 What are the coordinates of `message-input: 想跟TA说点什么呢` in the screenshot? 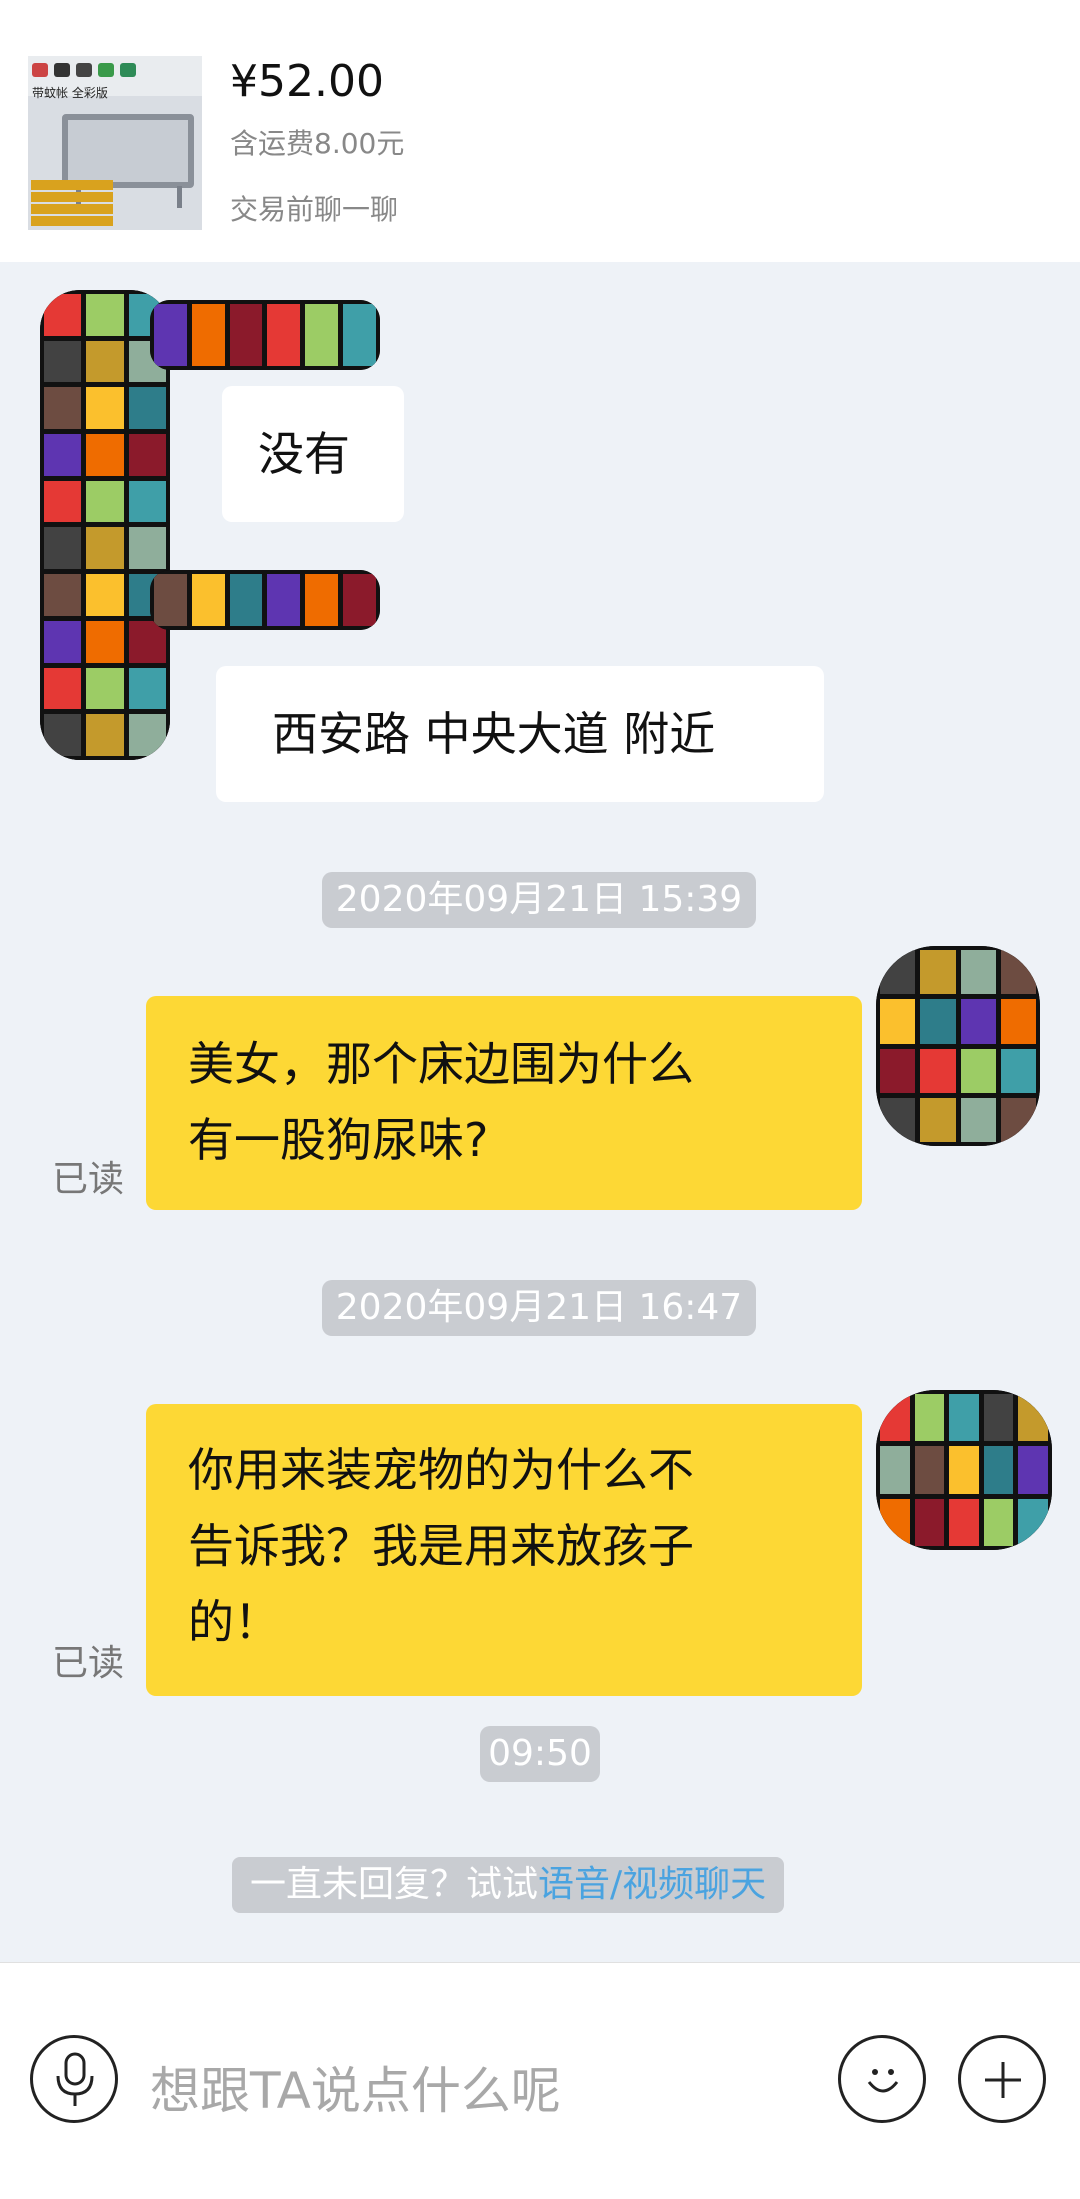 It's located at (355, 2087).